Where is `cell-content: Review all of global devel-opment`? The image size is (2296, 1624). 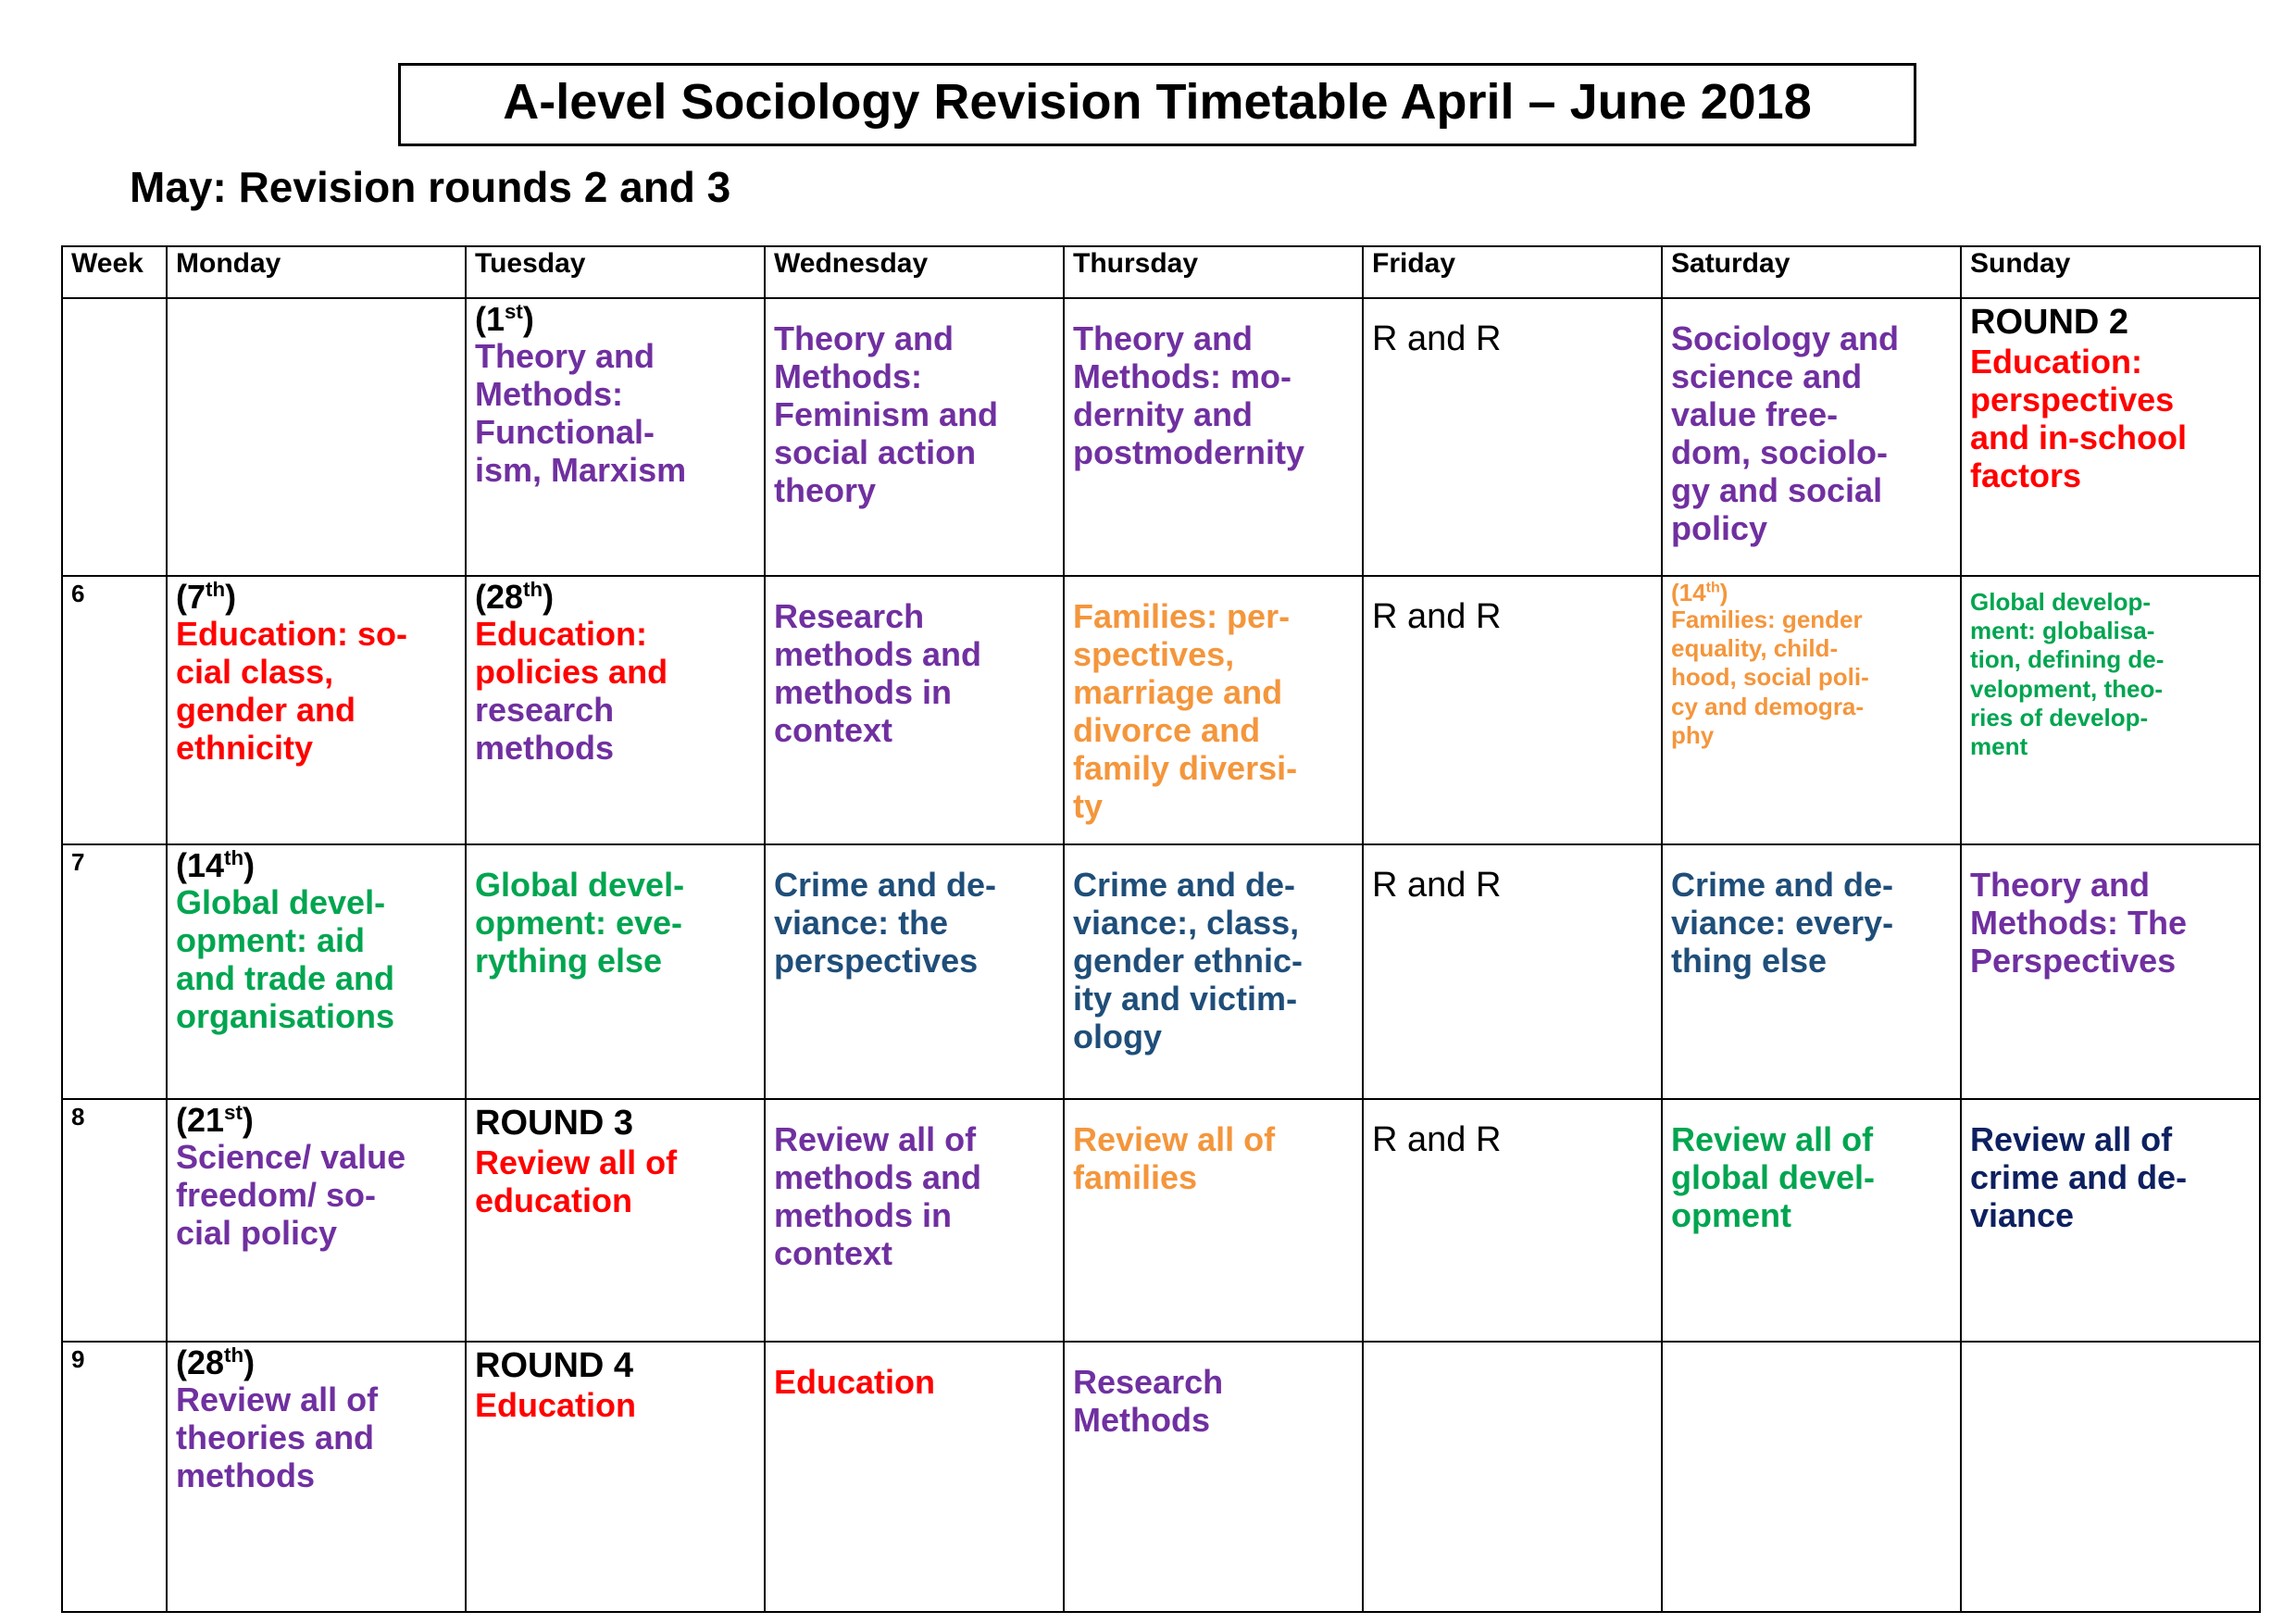
cell-content: Review all of global devel-opment is located at coordinates (1812, 1177).